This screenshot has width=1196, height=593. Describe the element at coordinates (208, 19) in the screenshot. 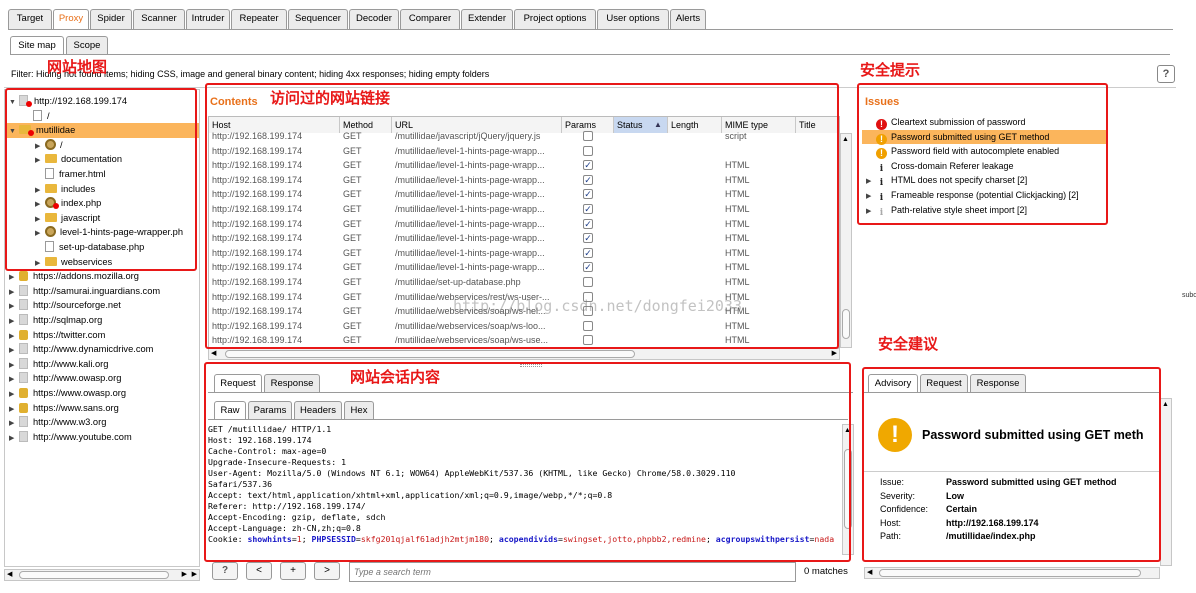

I see `tab-intruder: Intruder` at that location.